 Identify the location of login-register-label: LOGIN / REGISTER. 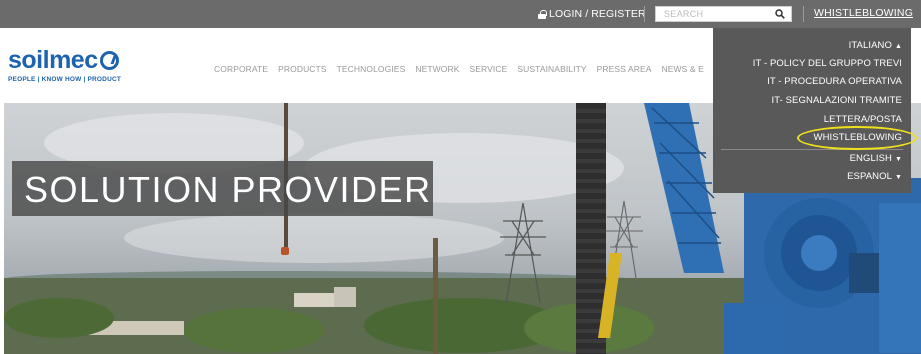
(597, 14).